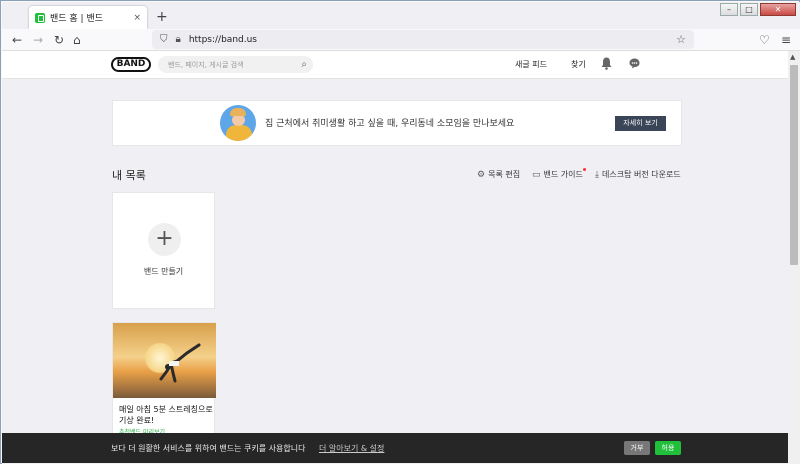 The width and height of the screenshot is (800, 464). I want to click on desktop-download-button: ⤓ 데스크탑 버전 다운로드, so click(638, 174).